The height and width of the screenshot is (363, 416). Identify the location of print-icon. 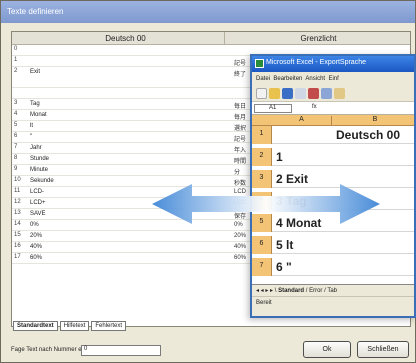
(300, 93).